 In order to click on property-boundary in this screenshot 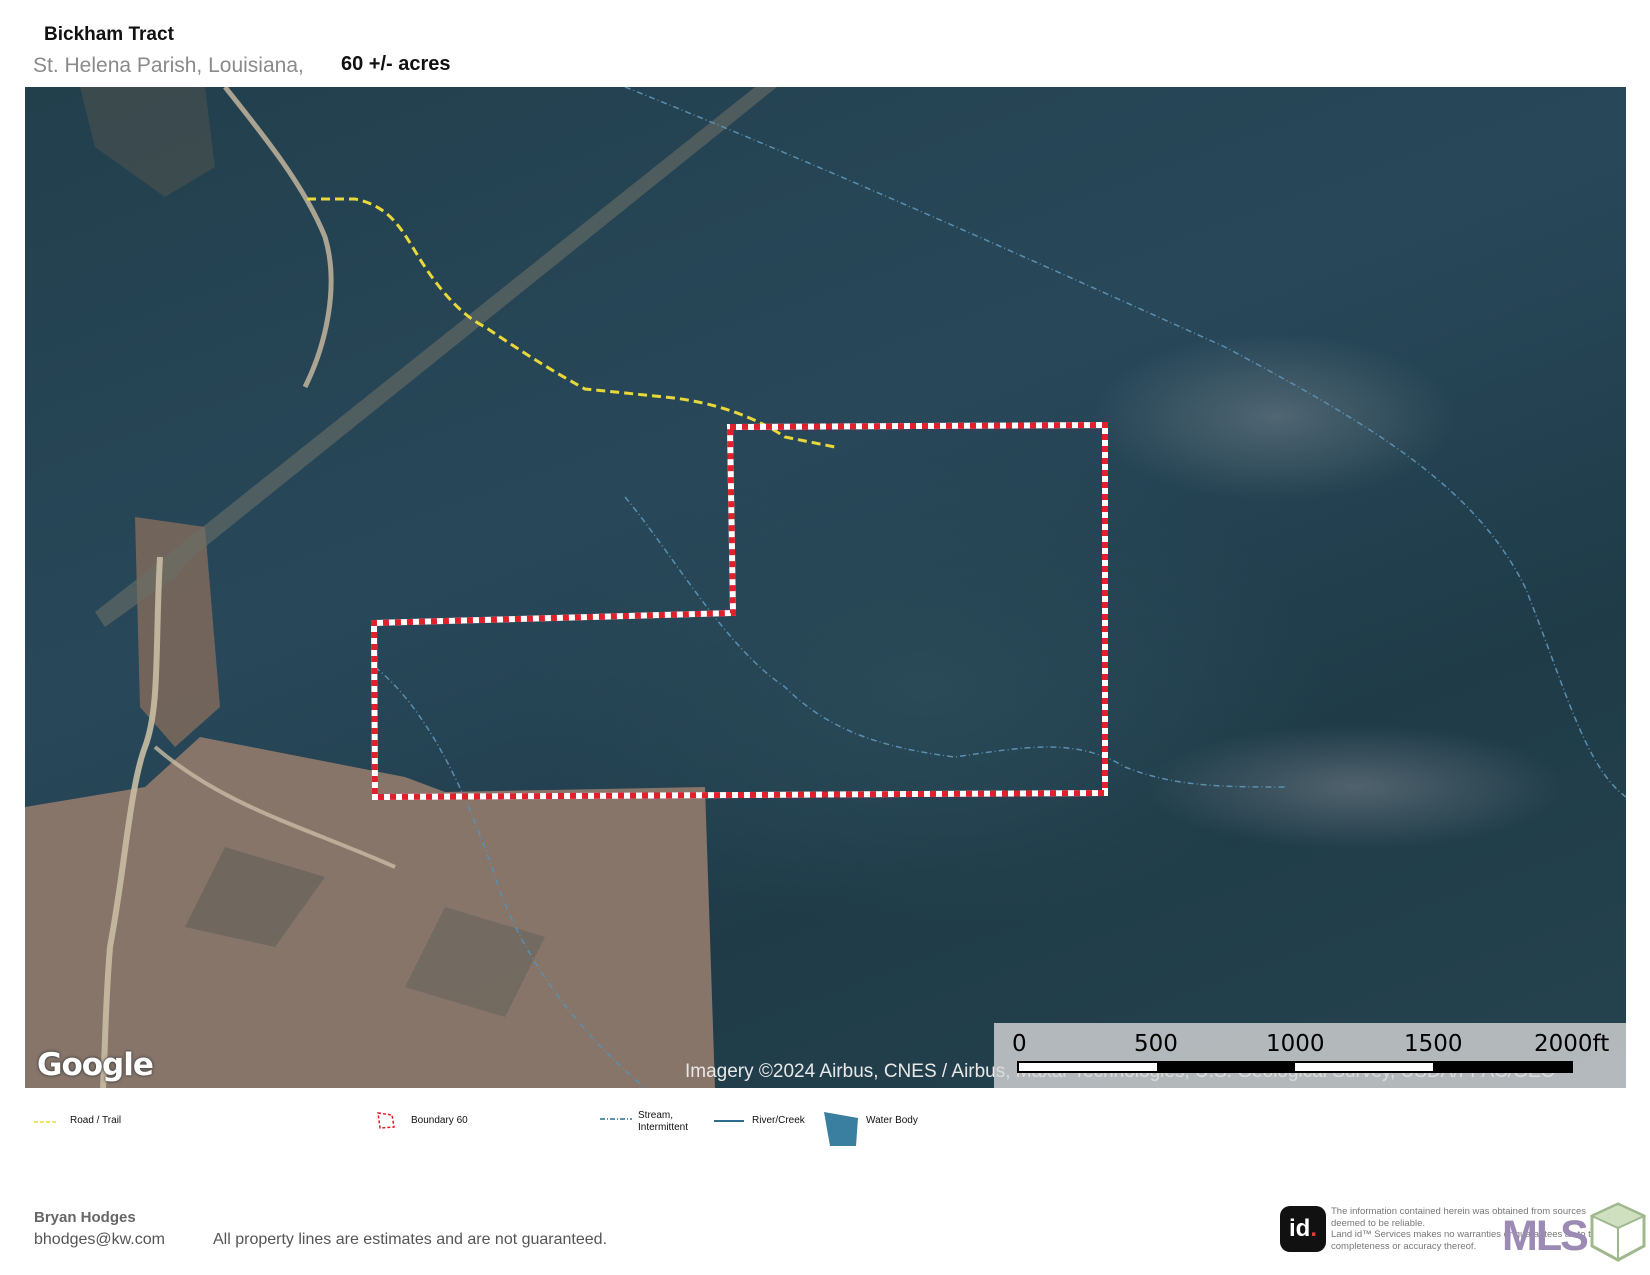, I will do `click(739, 611)`.